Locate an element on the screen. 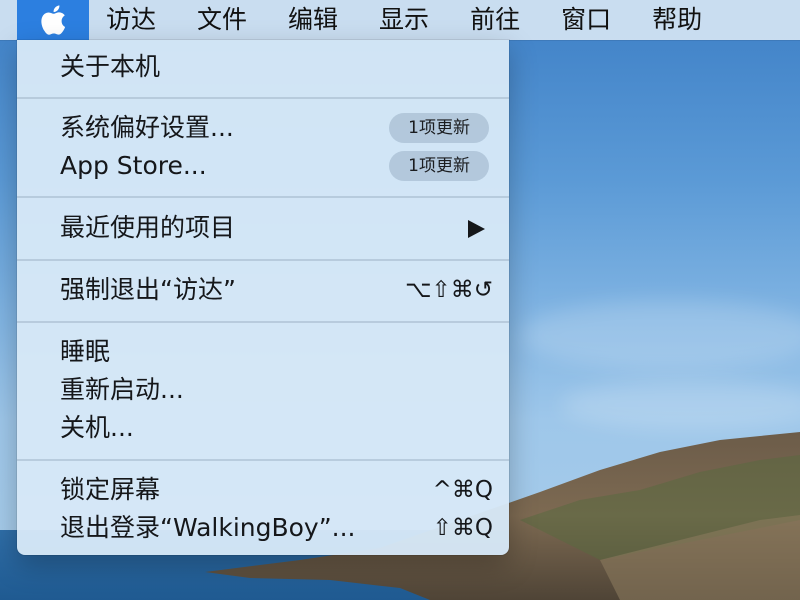 This screenshot has height=600, width=800. shortcut-label: ⇧⌘Q is located at coordinates (462, 528).